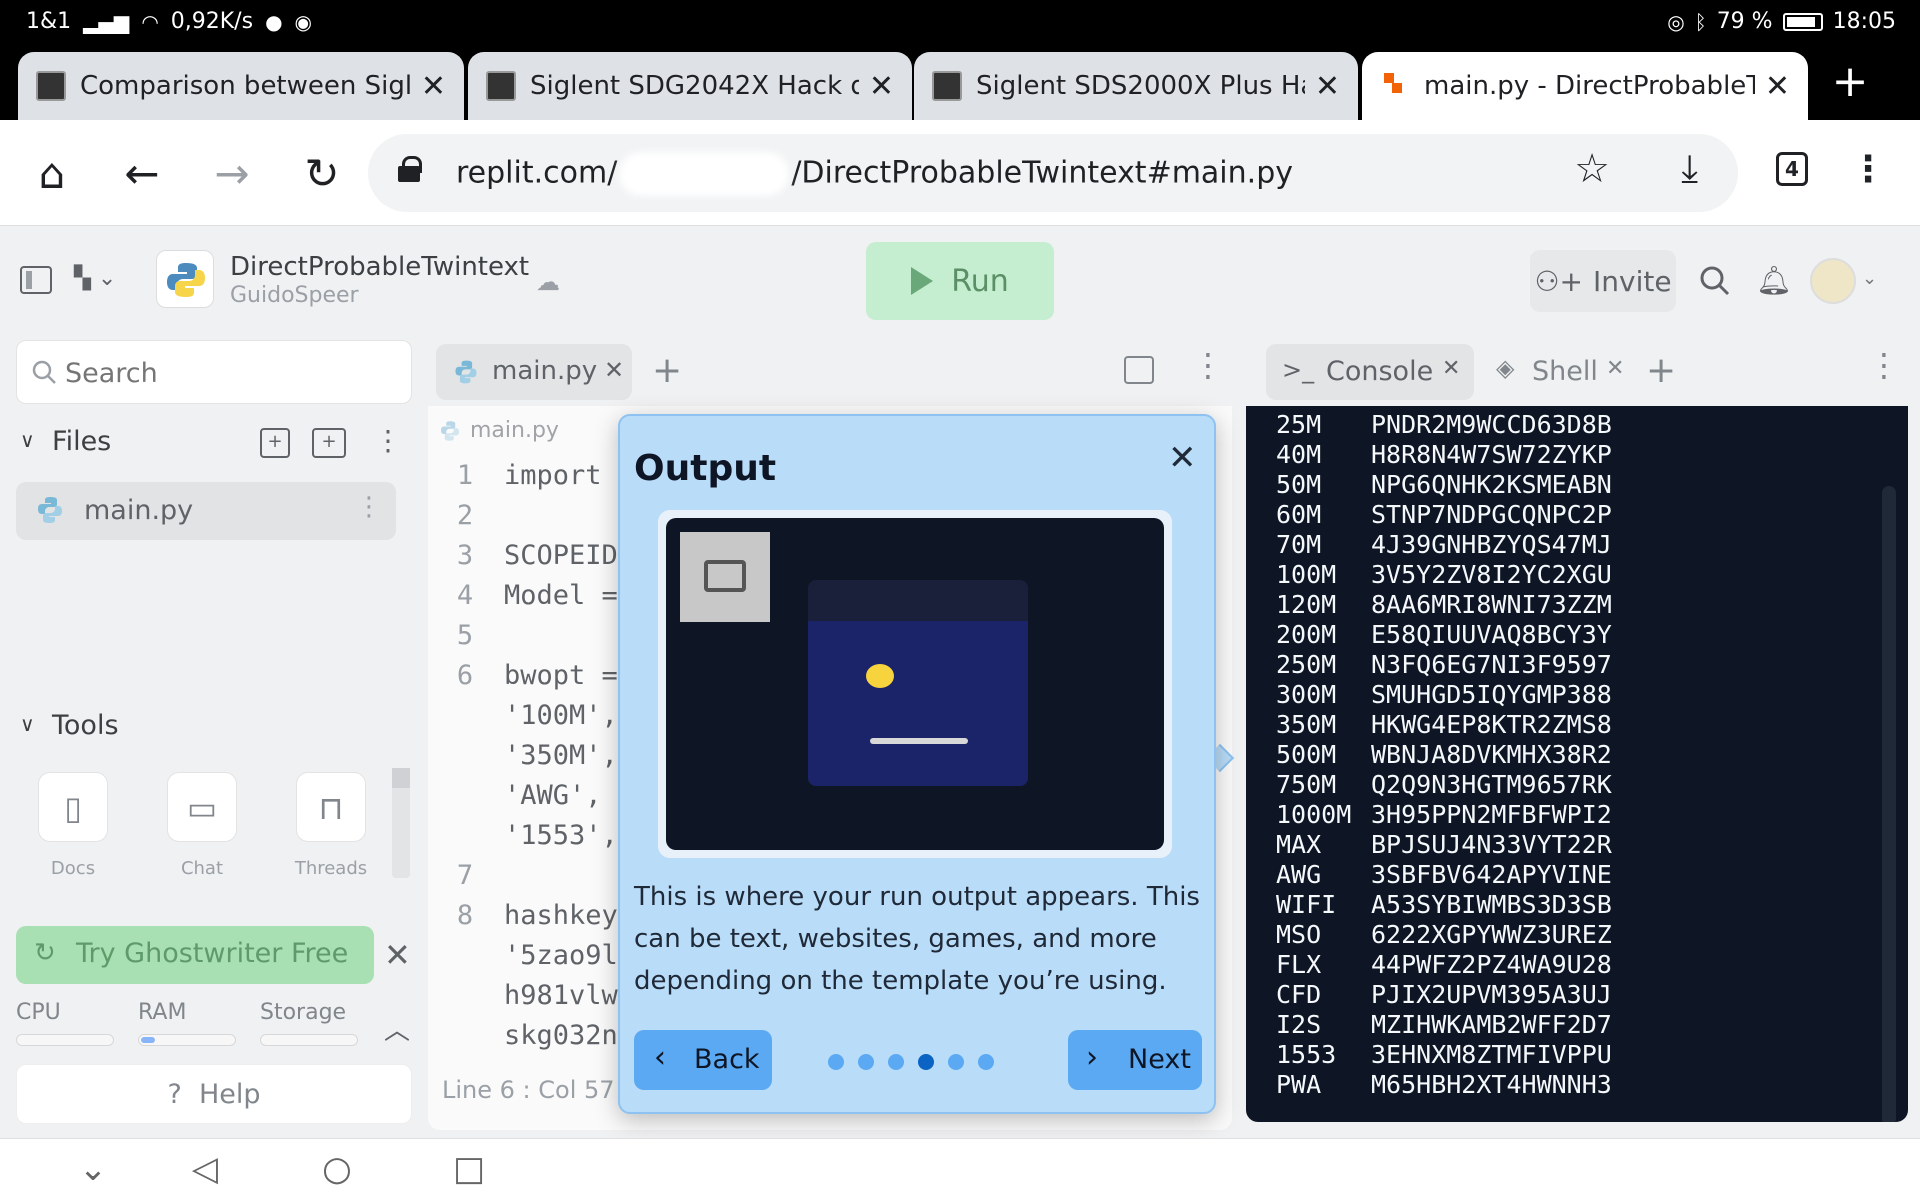  What do you see at coordinates (232, 174) in the screenshot?
I see `forward-arrow-icon: →` at bounding box center [232, 174].